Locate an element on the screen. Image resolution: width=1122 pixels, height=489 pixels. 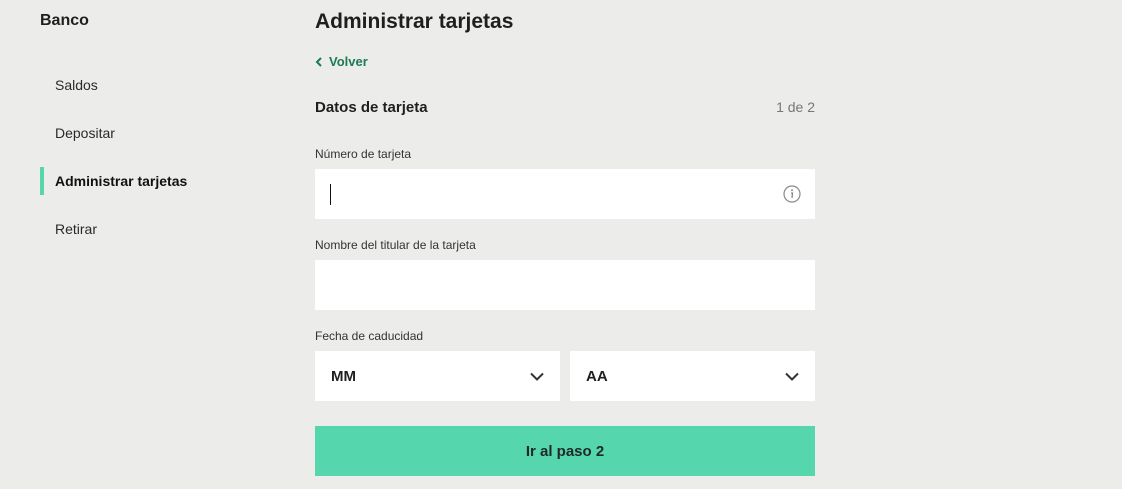
holder-name-label: Nombre del titular de la tarjeta is located at coordinates (395, 245).